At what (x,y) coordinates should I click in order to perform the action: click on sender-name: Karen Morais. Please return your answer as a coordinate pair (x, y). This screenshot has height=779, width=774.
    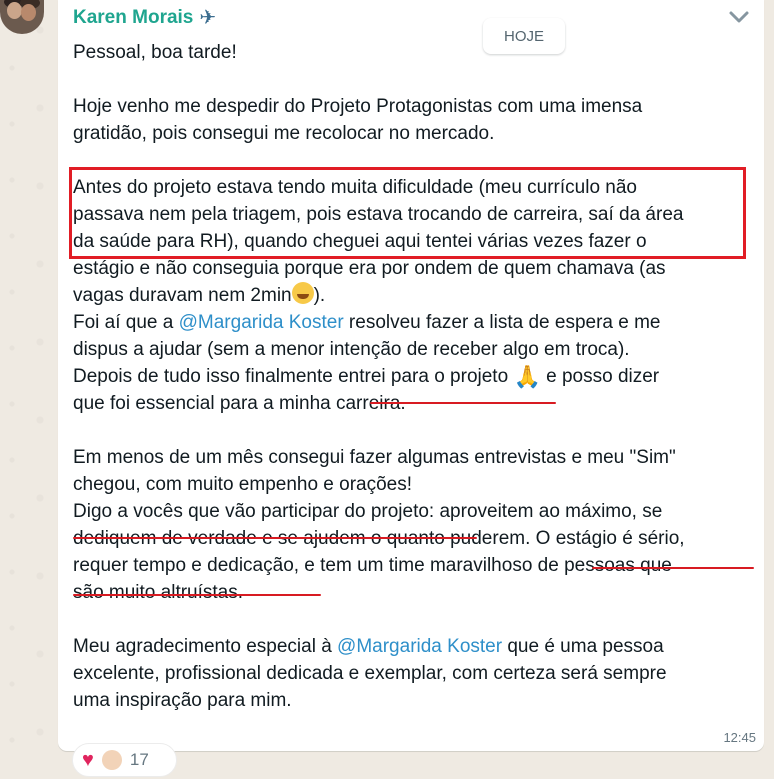
    Looking at the image, I should click on (133, 18).